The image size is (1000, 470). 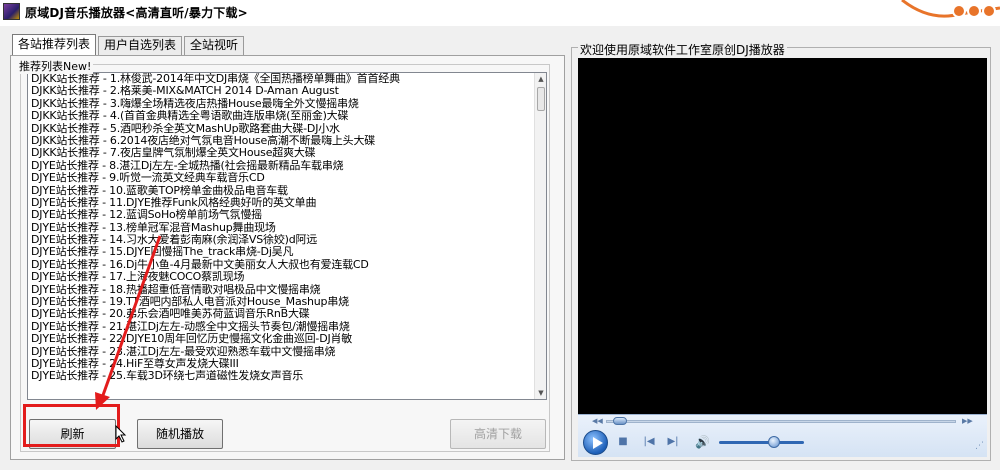 What do you see at coordinates (71, 425) in the screenshot?
I see `annotation-highlight-box` at bounding box center [71, 425].